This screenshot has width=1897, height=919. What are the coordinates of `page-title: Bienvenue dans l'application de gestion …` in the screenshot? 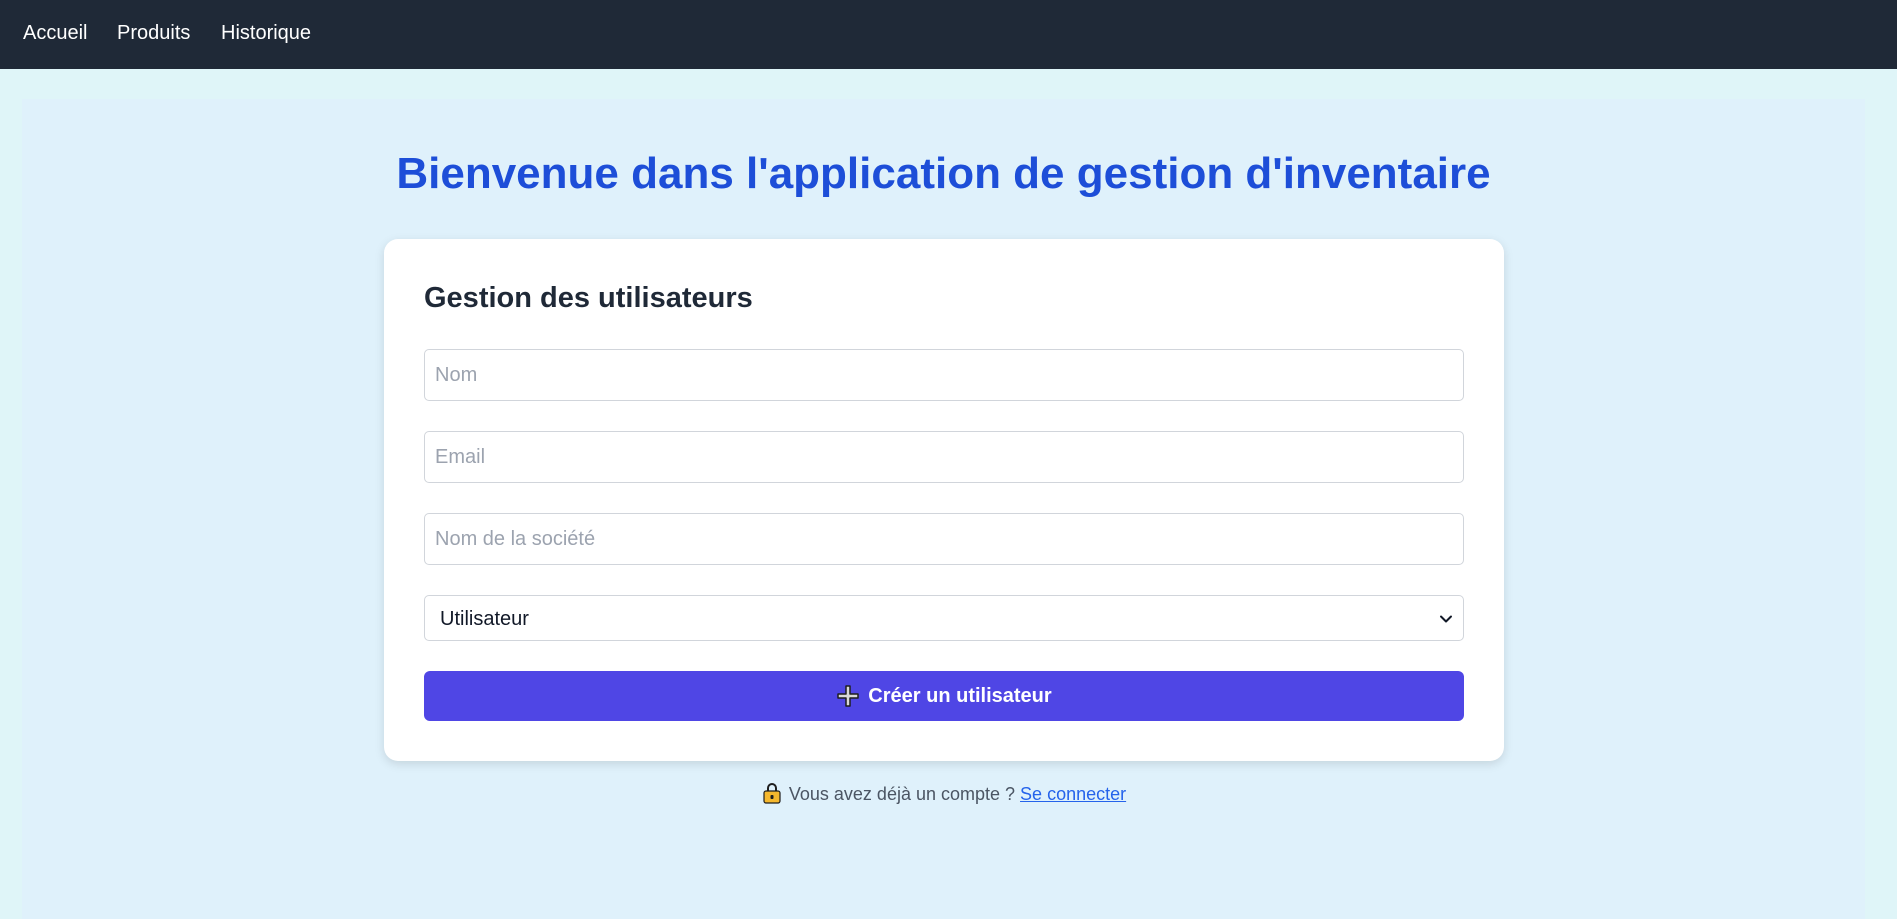 It's located at (943, 173).